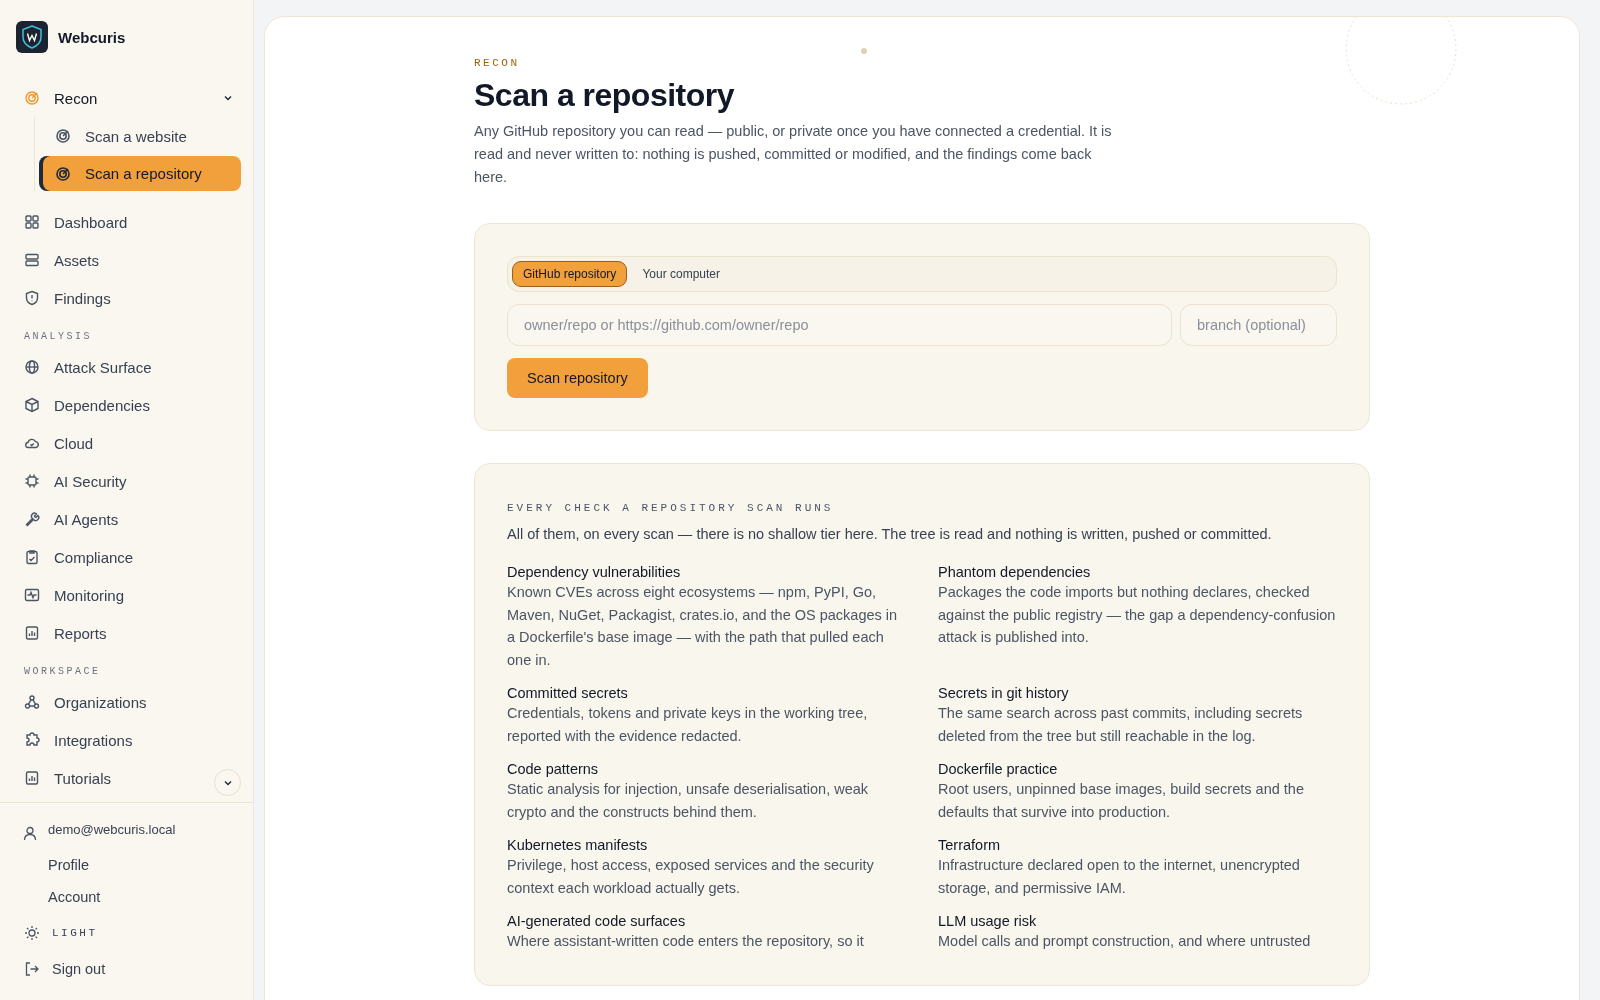  I want to click on nav-item: Findings, so click(126, 298).